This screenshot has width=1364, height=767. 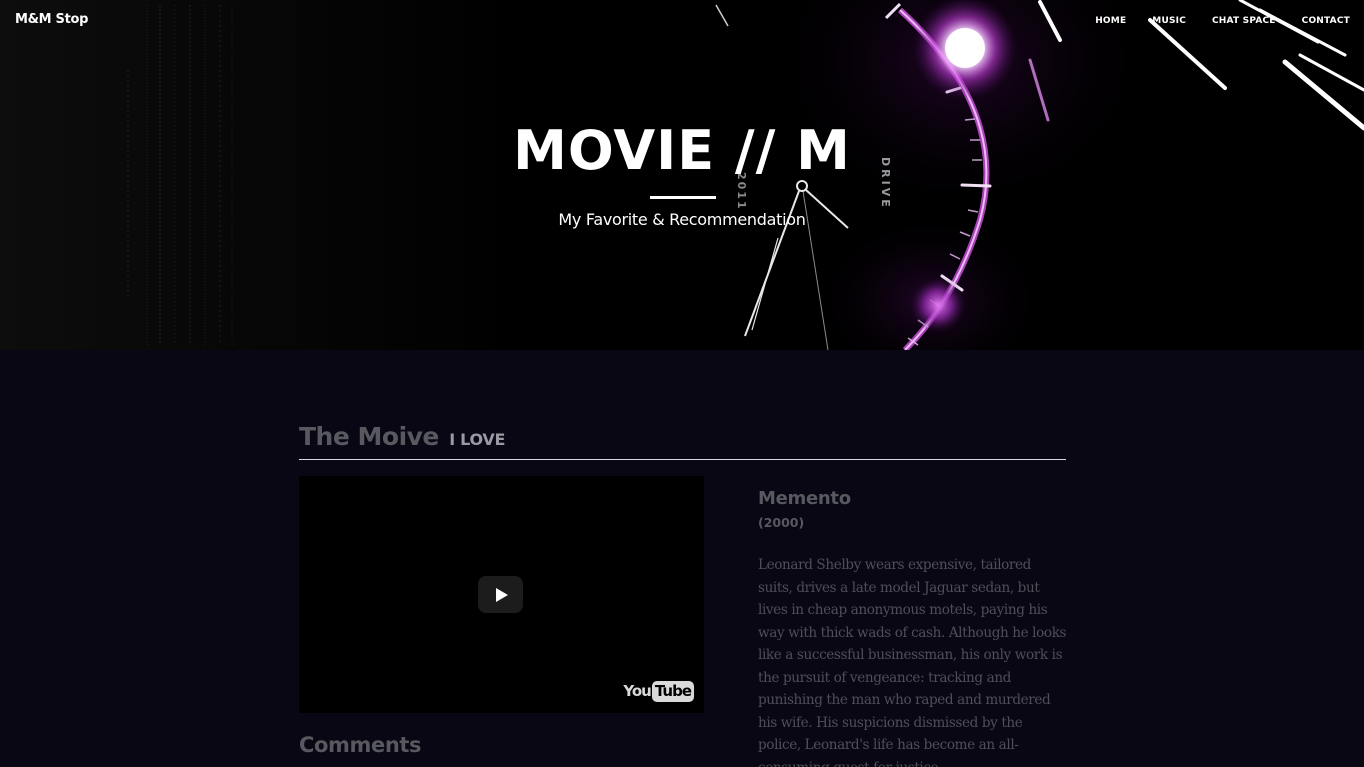 What do you see at coordinates (477, 439) in the screenshot?
I see `section-subtitle: I LOVE` at bounding box center [477, 439].